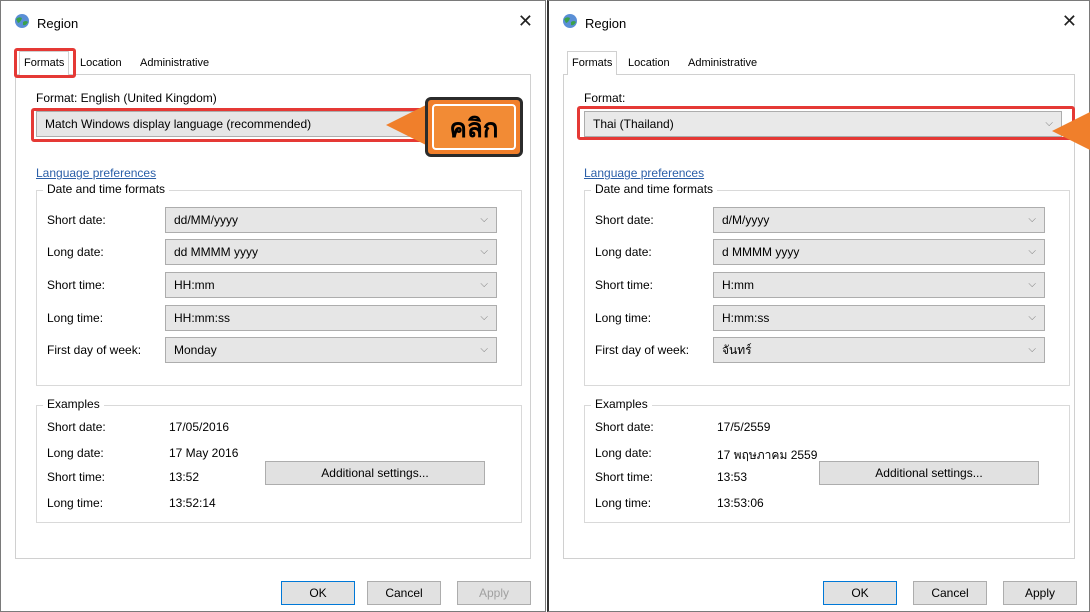  I want to click on example-value: 13:53:06, so click(740, 503).